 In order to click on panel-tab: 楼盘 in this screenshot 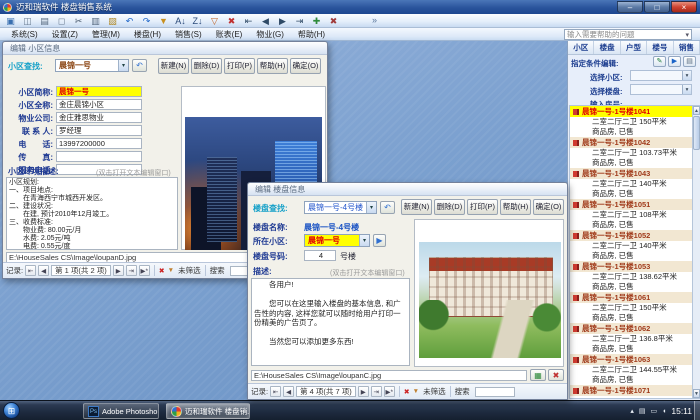, I will do `click(607, 47)`.